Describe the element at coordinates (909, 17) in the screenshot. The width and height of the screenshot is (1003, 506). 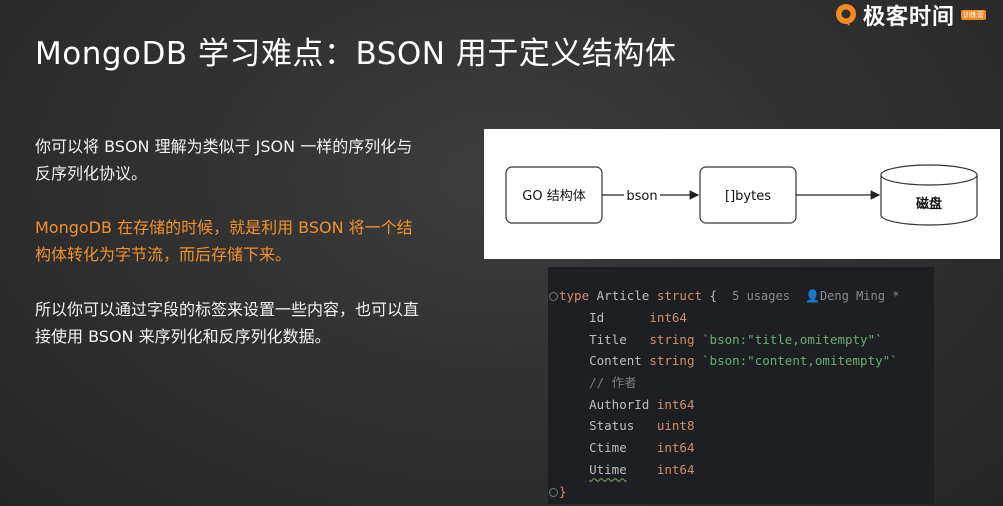
I see `logo-text: 极客时间` at that location.